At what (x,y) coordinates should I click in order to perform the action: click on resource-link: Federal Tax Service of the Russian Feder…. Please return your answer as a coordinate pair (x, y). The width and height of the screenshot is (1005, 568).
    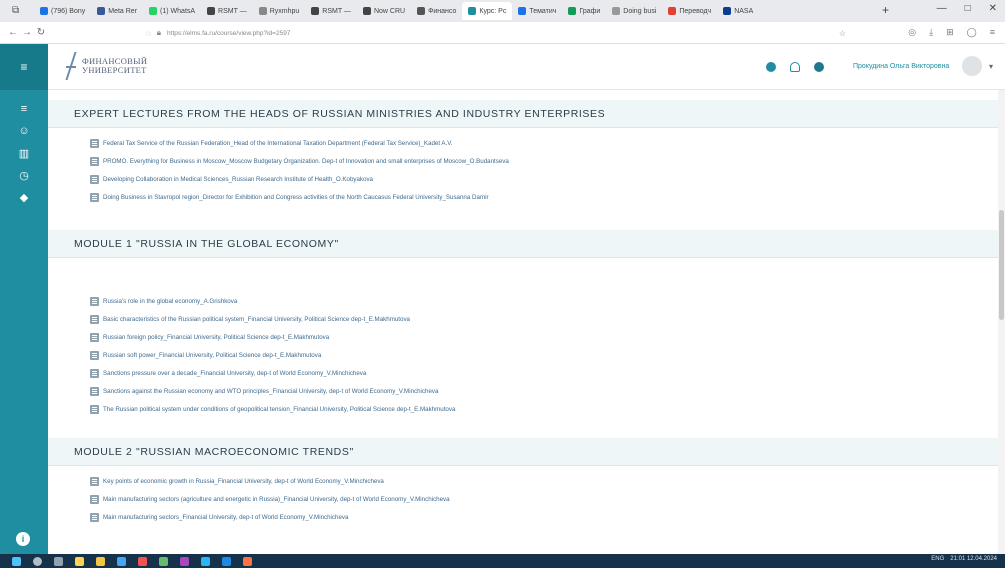
    Looking at the image, I should click on (523, 143).